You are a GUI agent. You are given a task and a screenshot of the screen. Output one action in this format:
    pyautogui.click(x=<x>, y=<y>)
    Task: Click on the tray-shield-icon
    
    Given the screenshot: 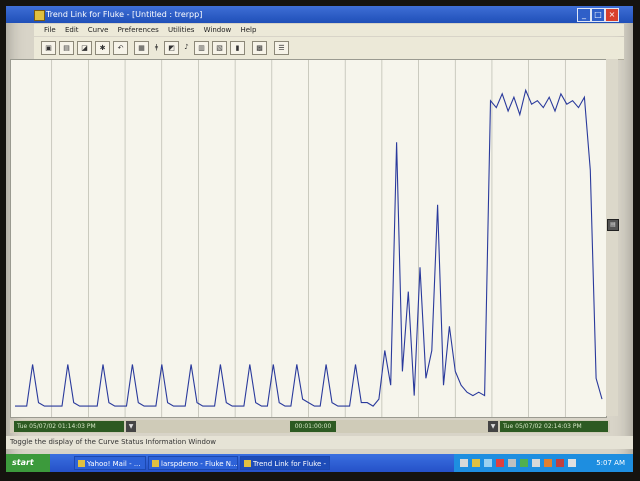 What is the action you would take?
    pyautogui.click(x=524, y=463)
    